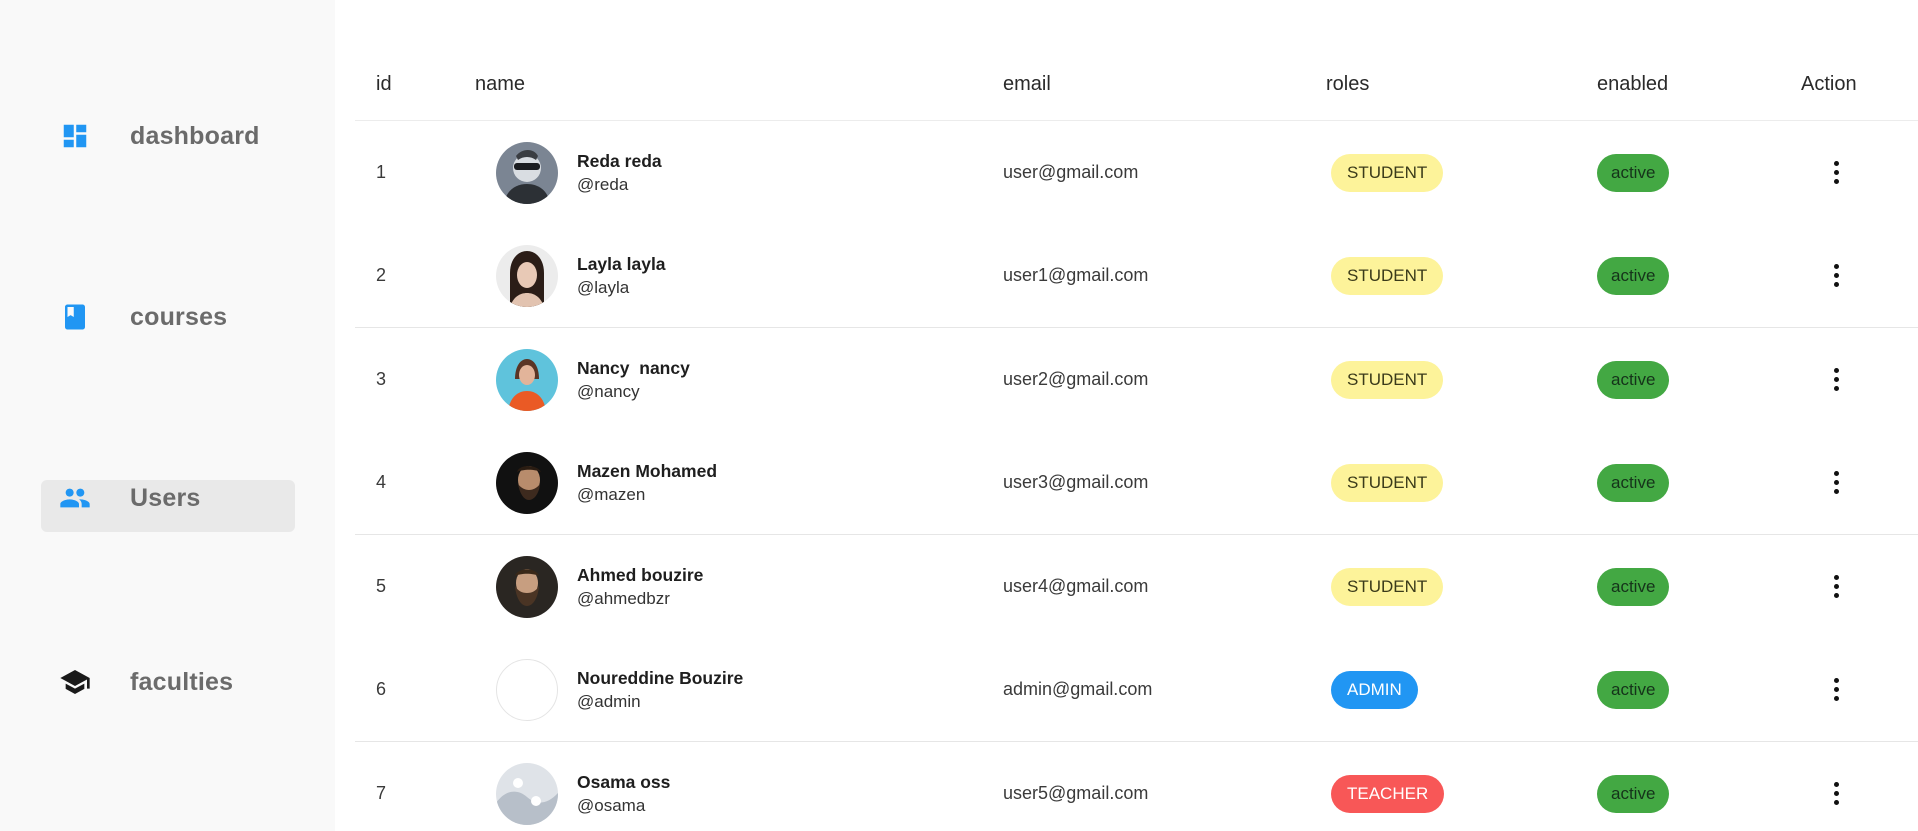  What do you see at coordinates (1347, 84) in the screenshot?
I see `column-header-roles: roles` at bounding box center [1347, 84].